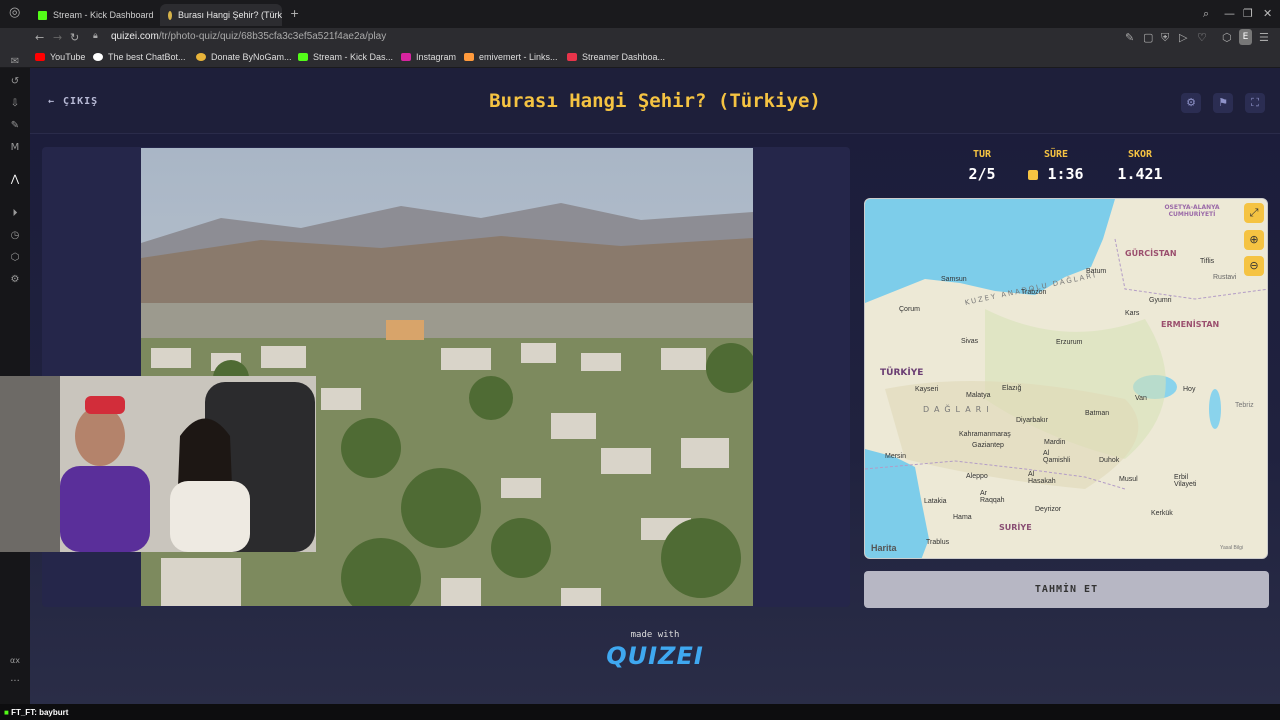  Describe the element at coordinates (1128, 479) in the screenshot. I see `city-mosul: Musul` at that location.